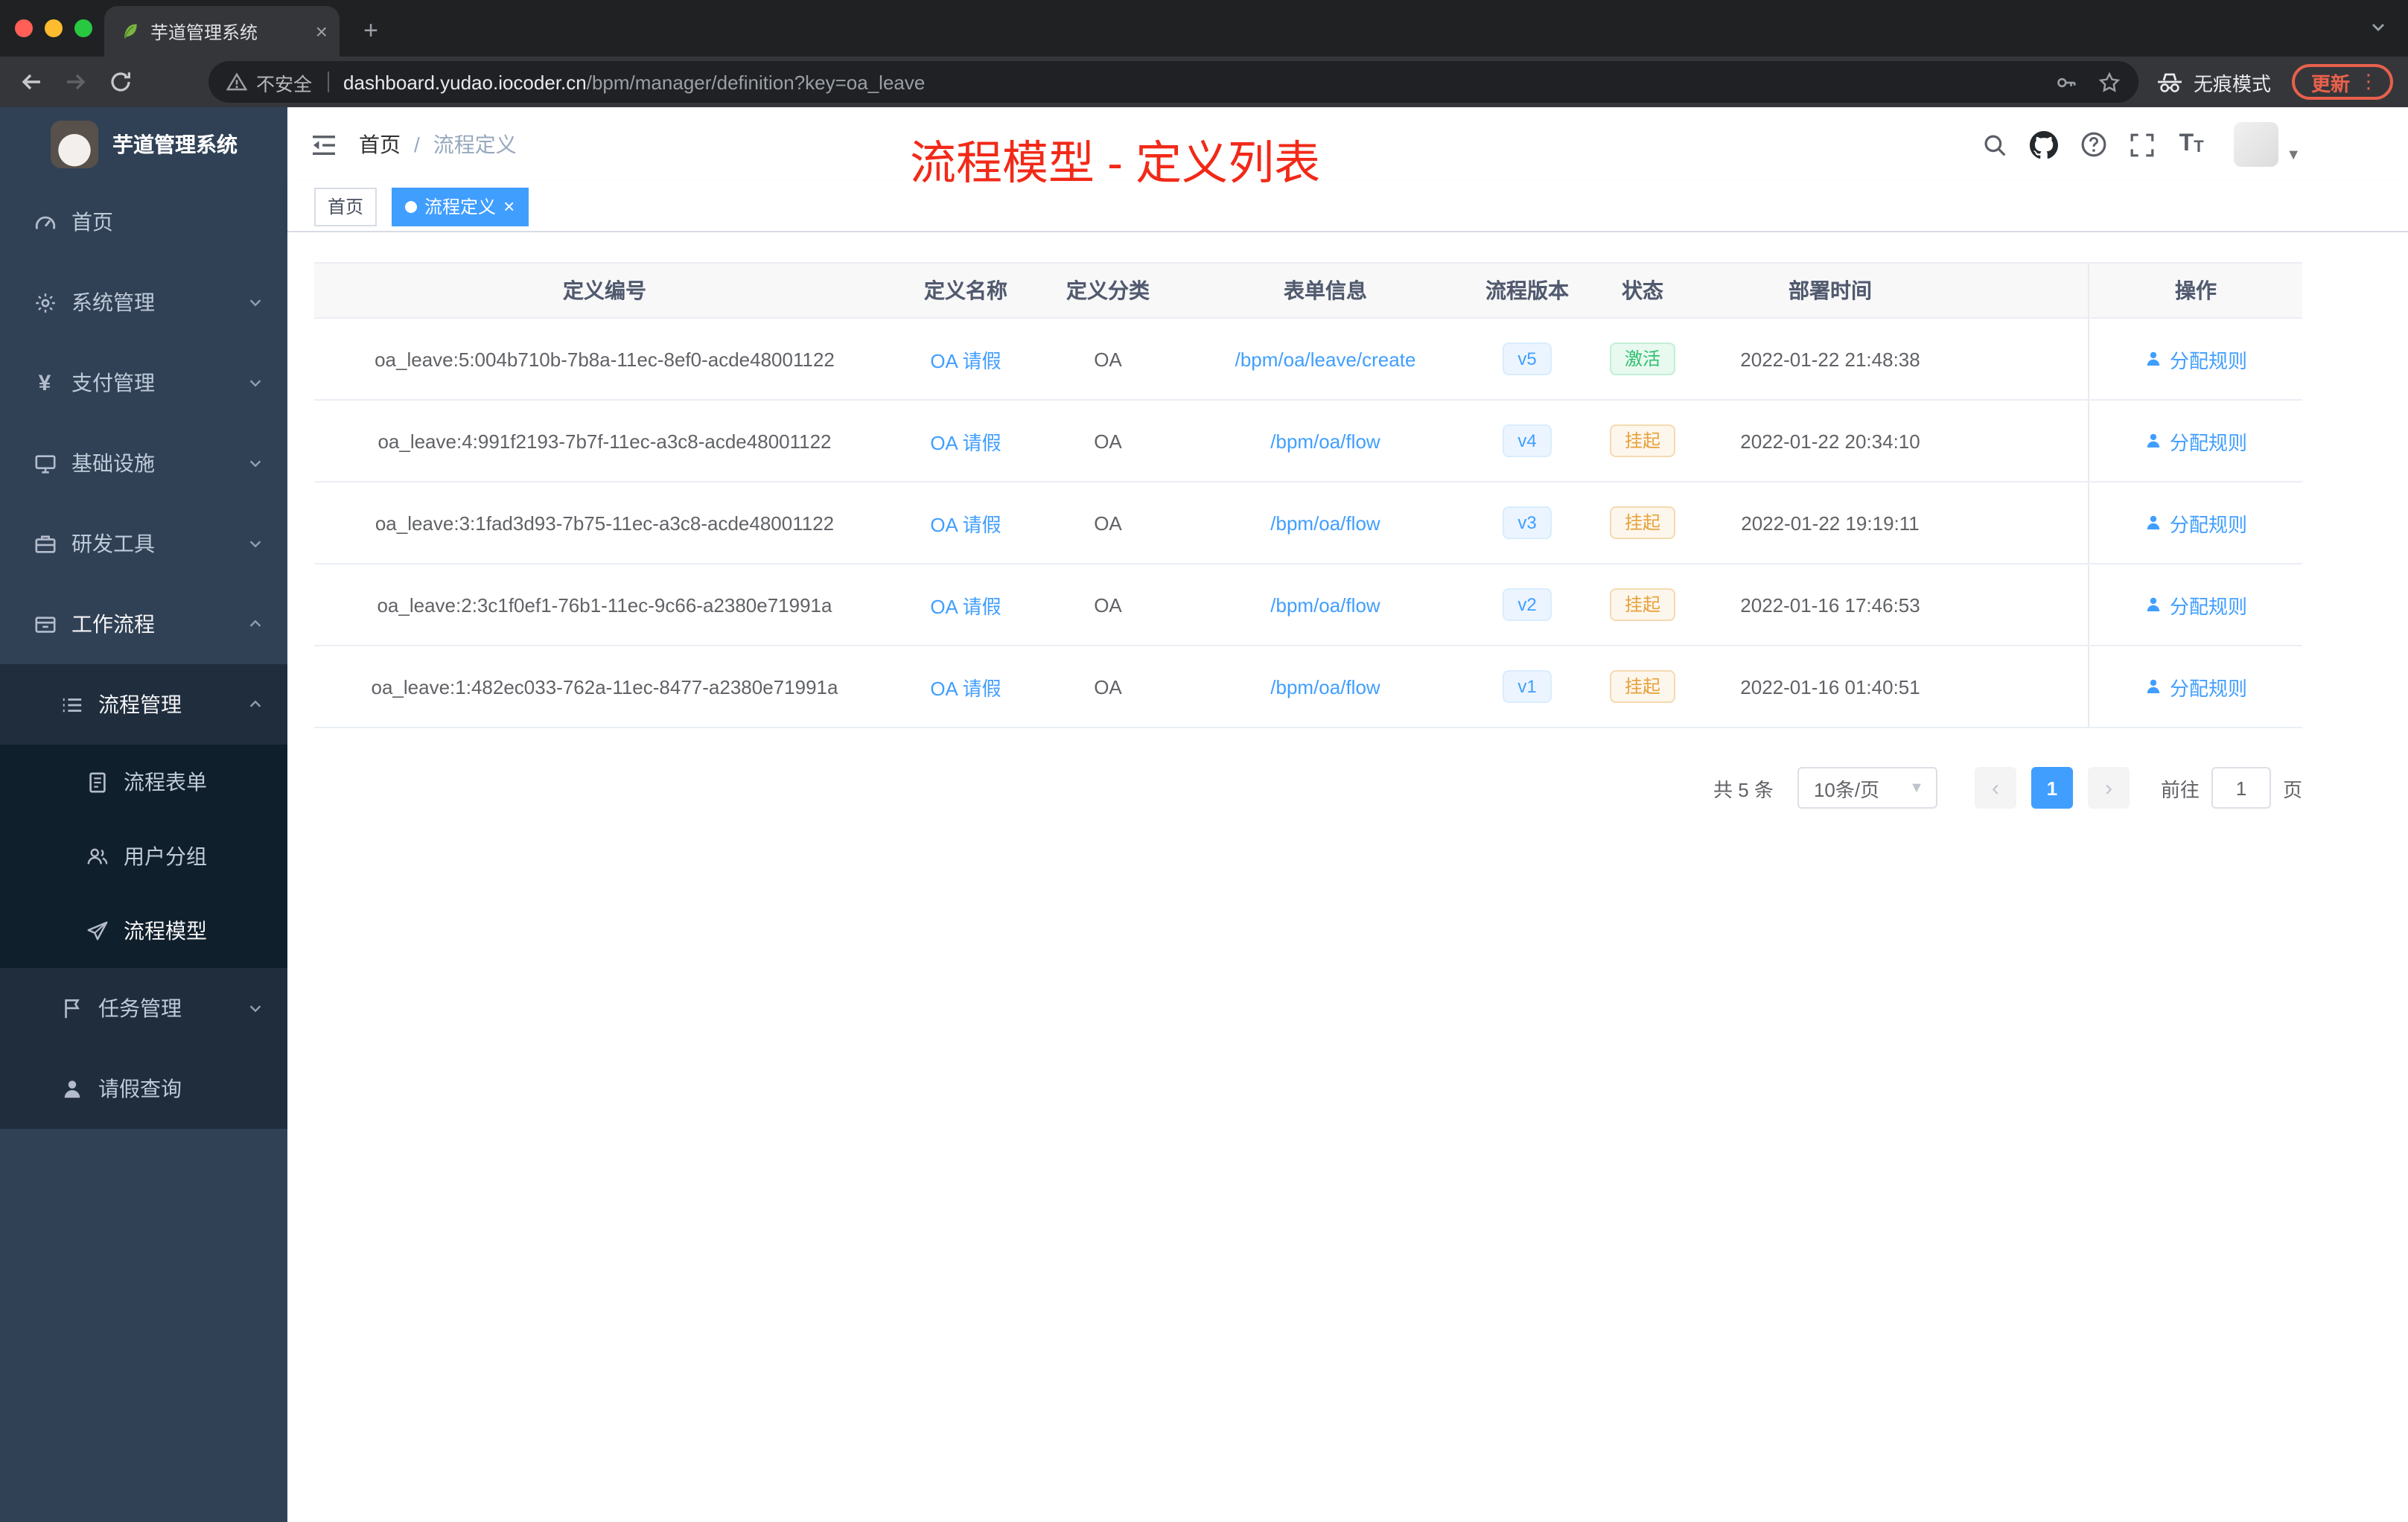 The image size is (2408, 1522). What do you see at coordinates (2043, 144) in the screenshot?
I see `github-icon` at bounding box center [2043, 144].